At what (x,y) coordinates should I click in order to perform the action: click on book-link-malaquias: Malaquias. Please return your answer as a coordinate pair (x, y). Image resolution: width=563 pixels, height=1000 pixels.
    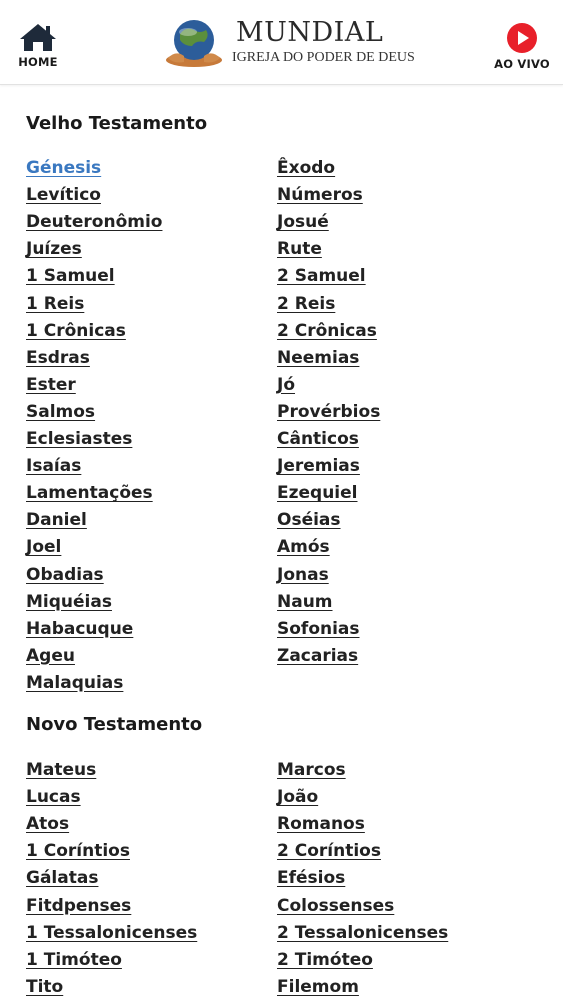
    Looking at the image, I should click on (74, 683).